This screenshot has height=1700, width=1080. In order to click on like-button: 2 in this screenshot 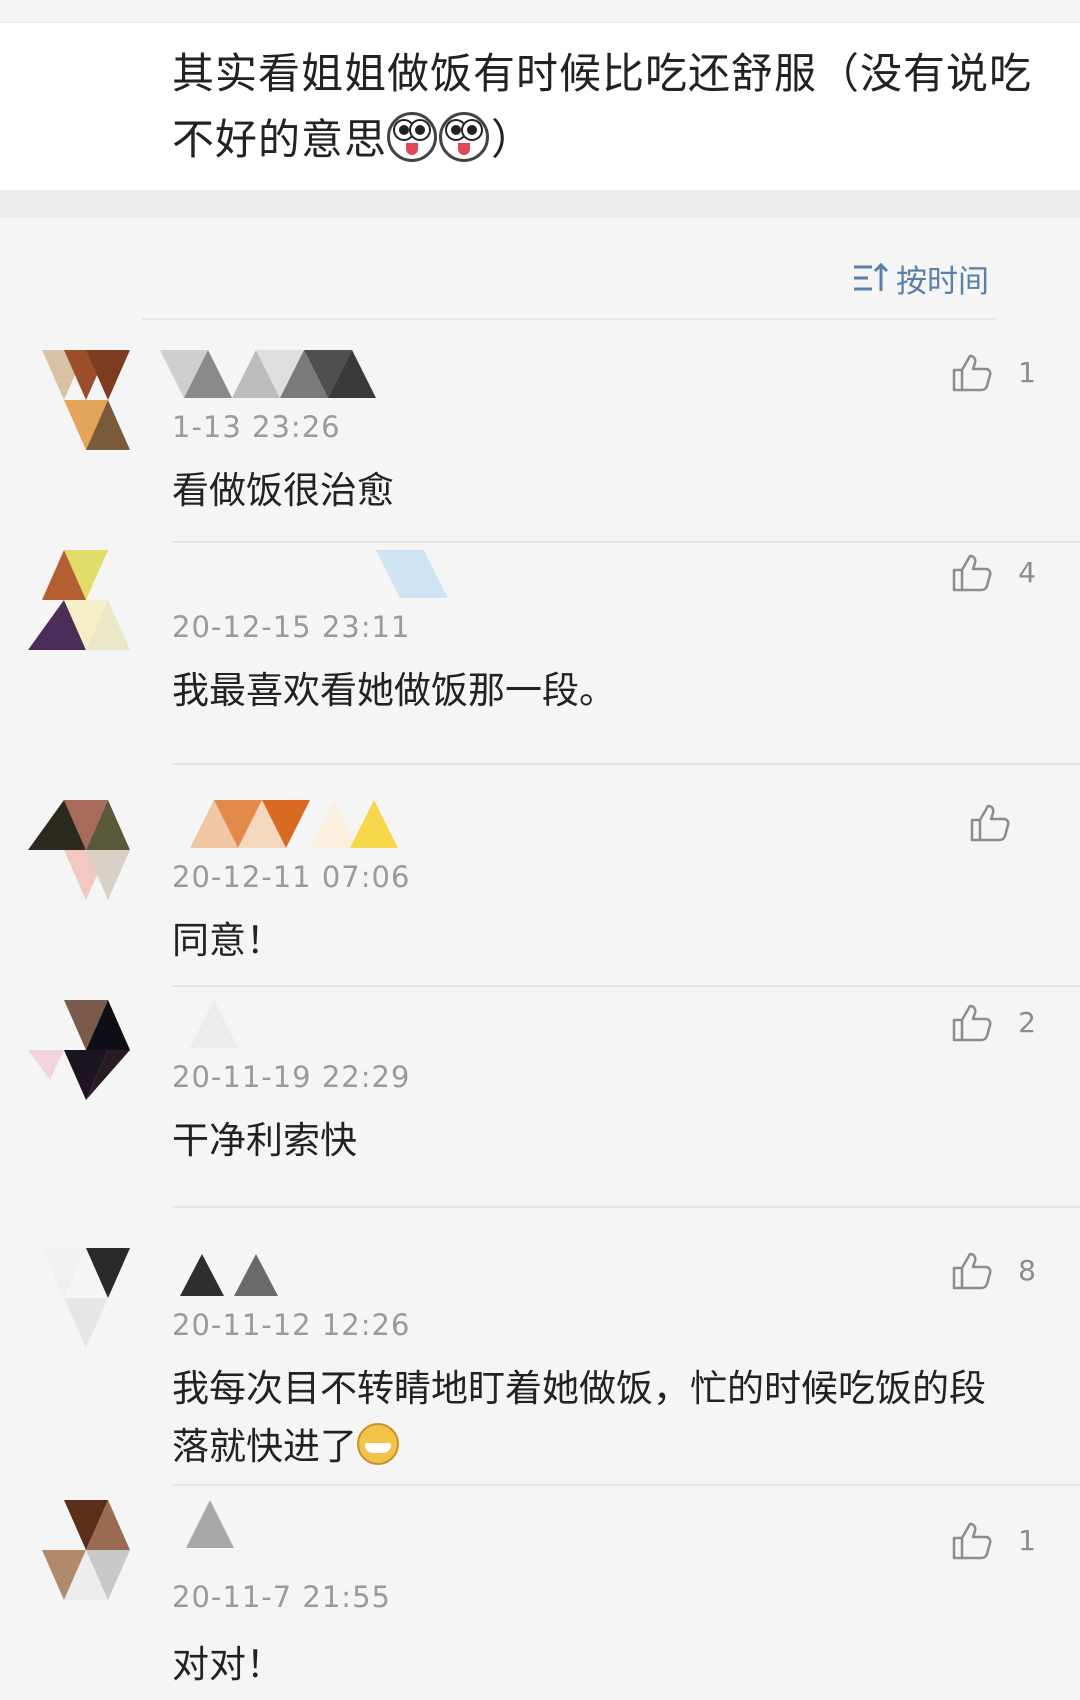, I will do `click(993, 1022)`.